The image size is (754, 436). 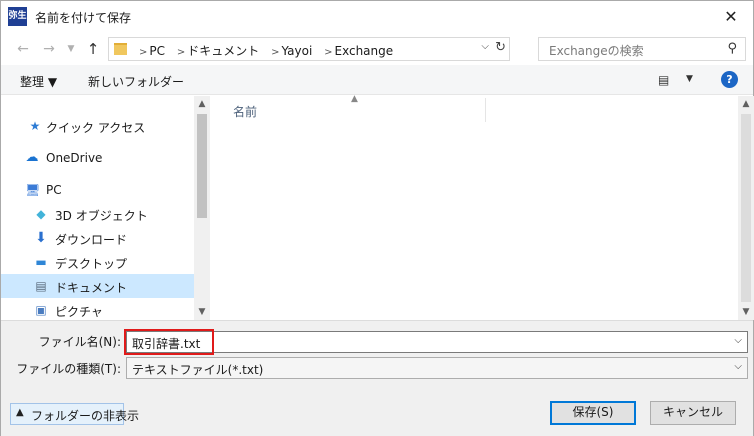 I want to click on chevron-up-icon: ▲, so click(x=20, y=412).